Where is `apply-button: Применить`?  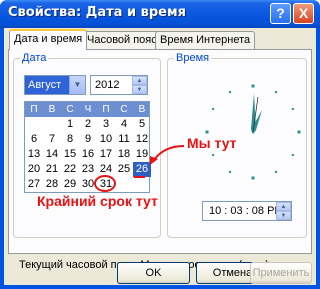 apply-button: Применить is located at coordinates (281, 273).